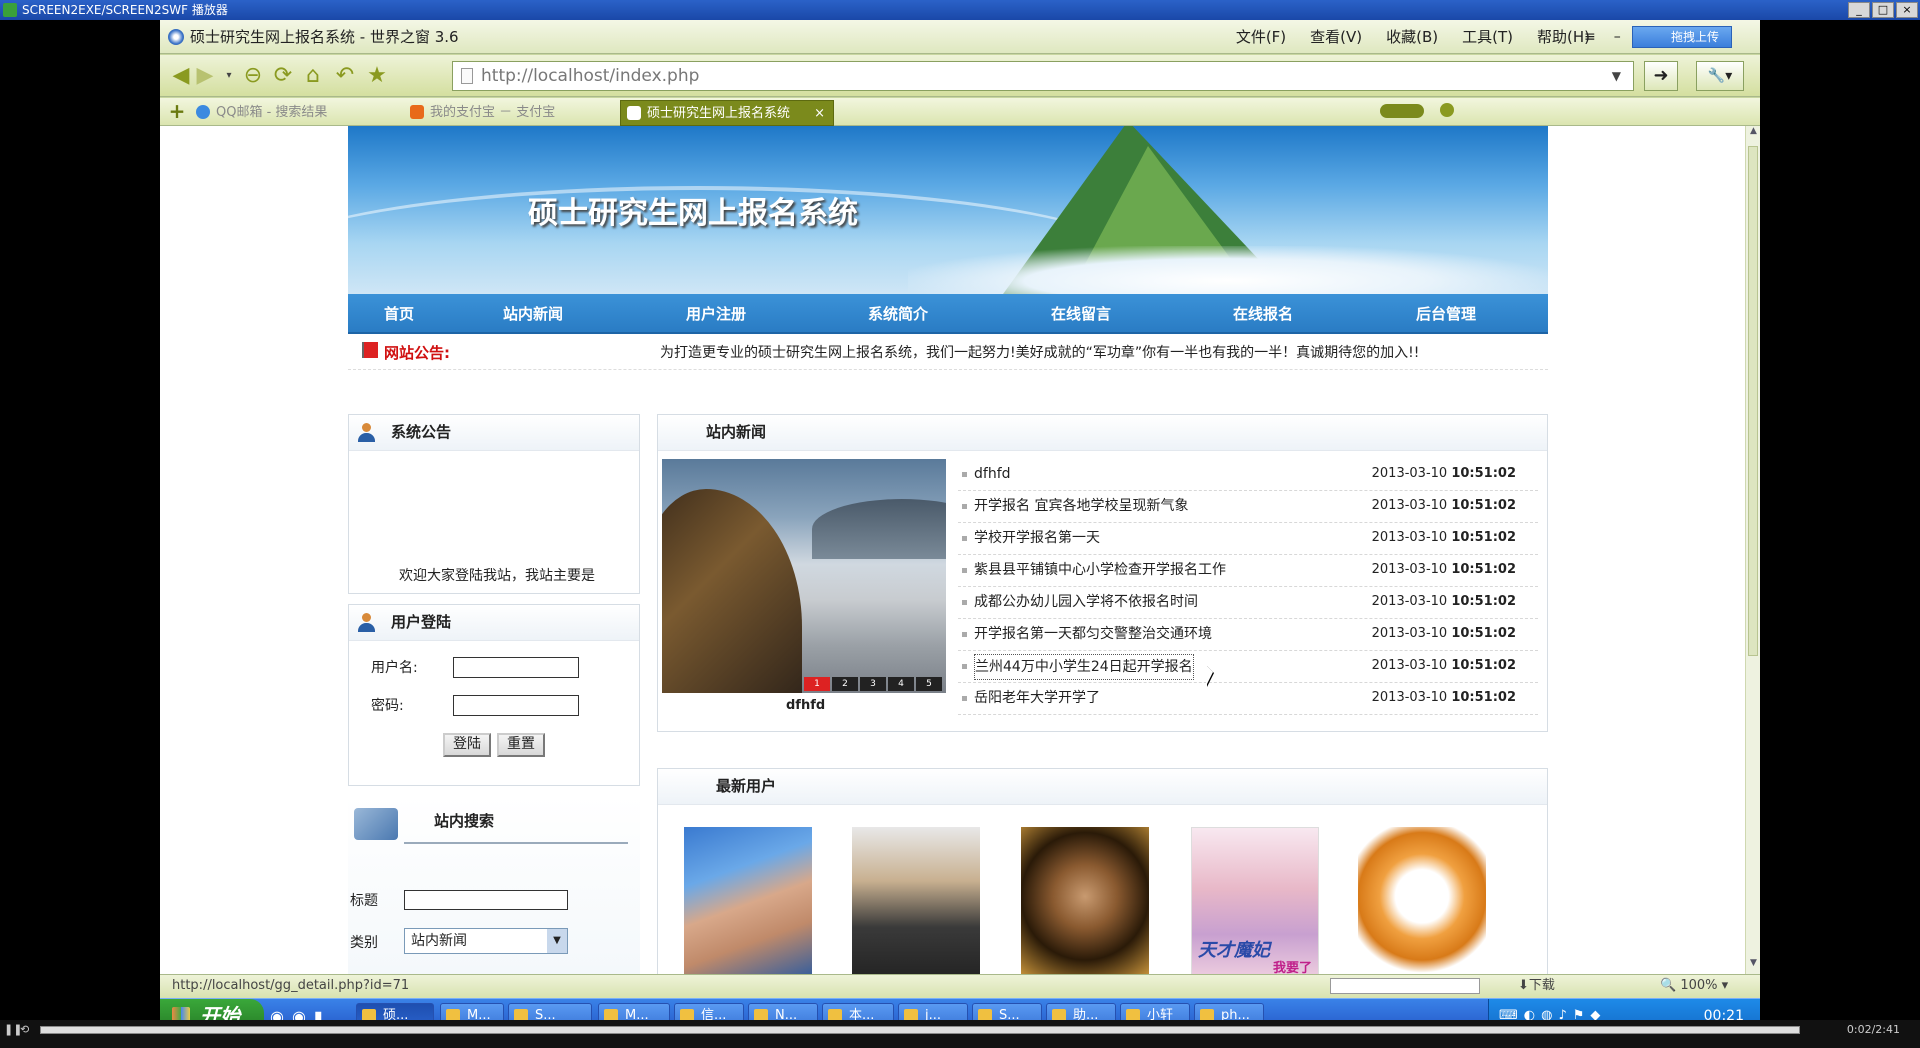 This screenshot has height=1048, width=1920. Describe the element at coordinates (948, 314) in the screenshot. I see `site-nav: 首页 站内新闻 用户注册 系统简介 在线留言 在线报名 后台管理` at that location.